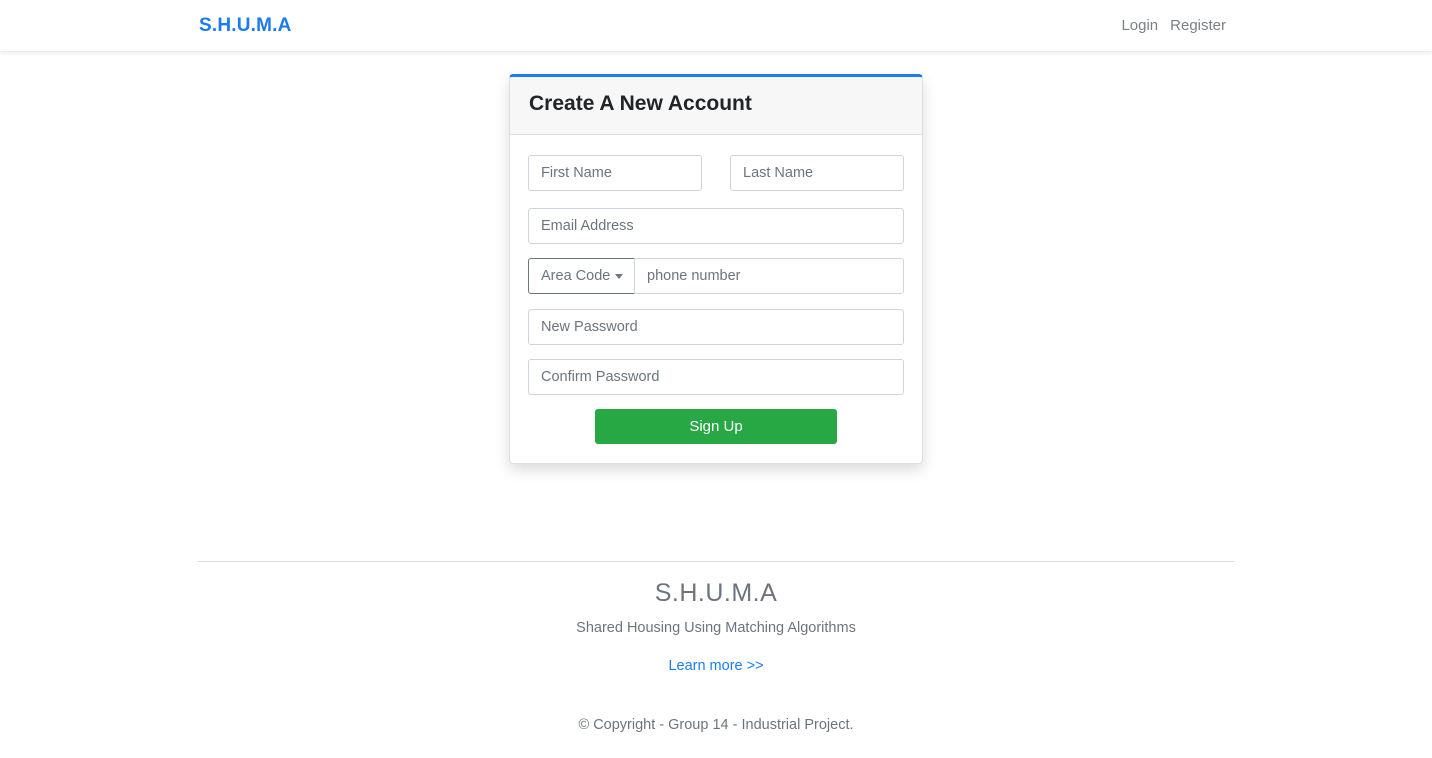 This screenshot has height=758, width=1432. What do you see at coordinates (716, 593) in the screenshot?
I see `footer-title: S.H.U.M.A` at bounding box center [716, 593].